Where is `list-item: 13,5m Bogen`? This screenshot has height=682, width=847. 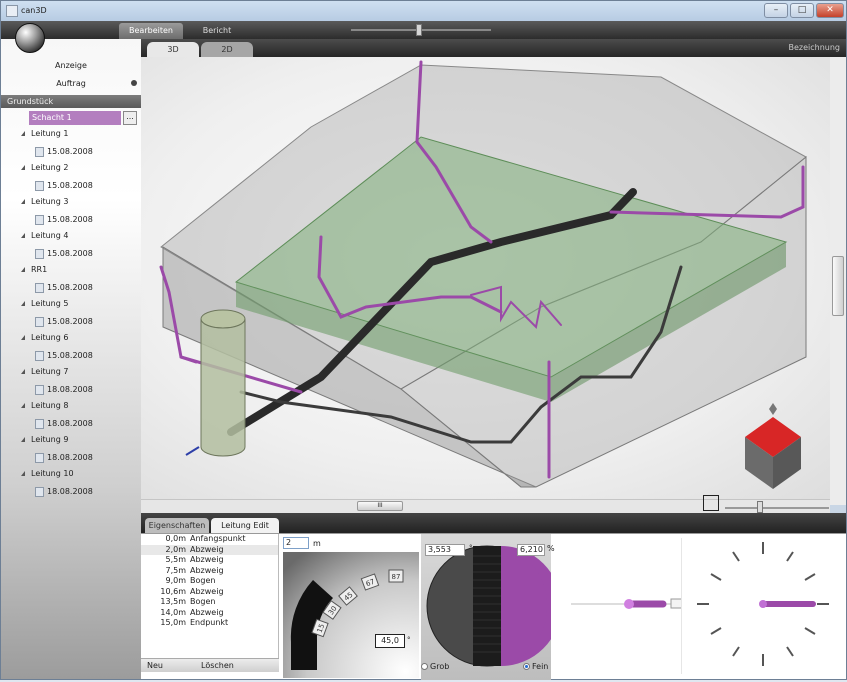
list-item: 13,5m Bogen is located at coordinates (209, 602).